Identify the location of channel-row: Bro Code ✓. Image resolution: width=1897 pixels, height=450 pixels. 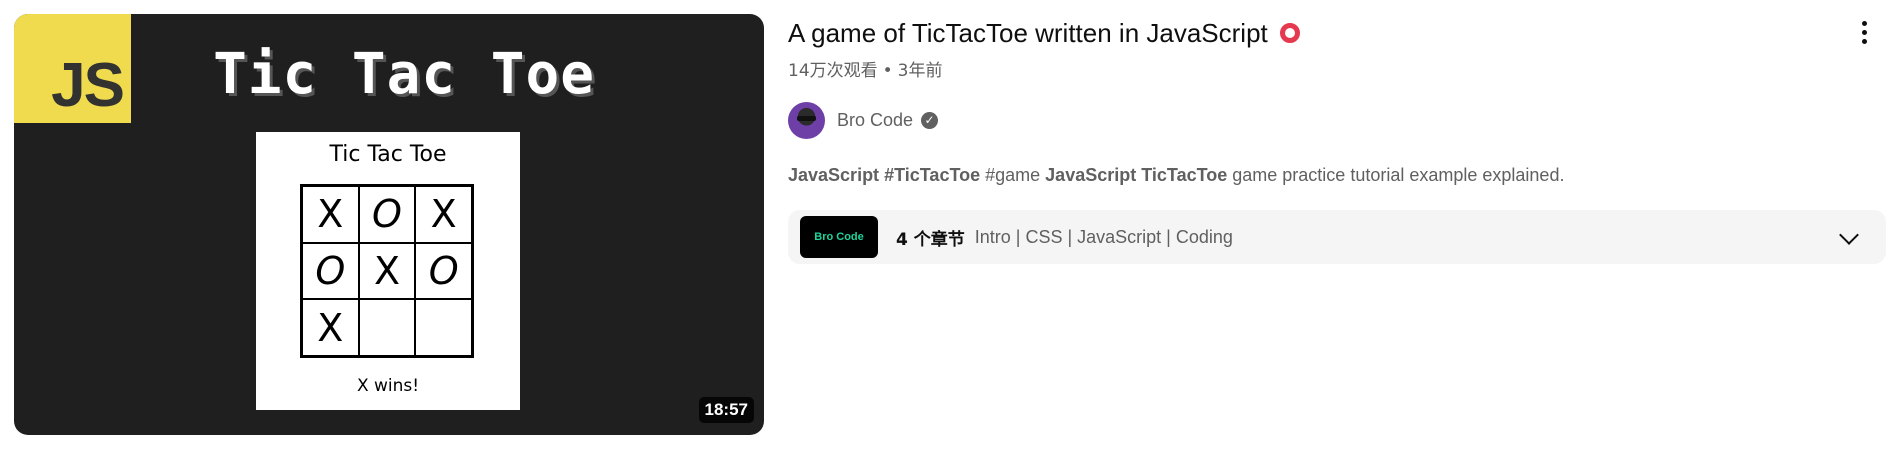
(1338, 120).